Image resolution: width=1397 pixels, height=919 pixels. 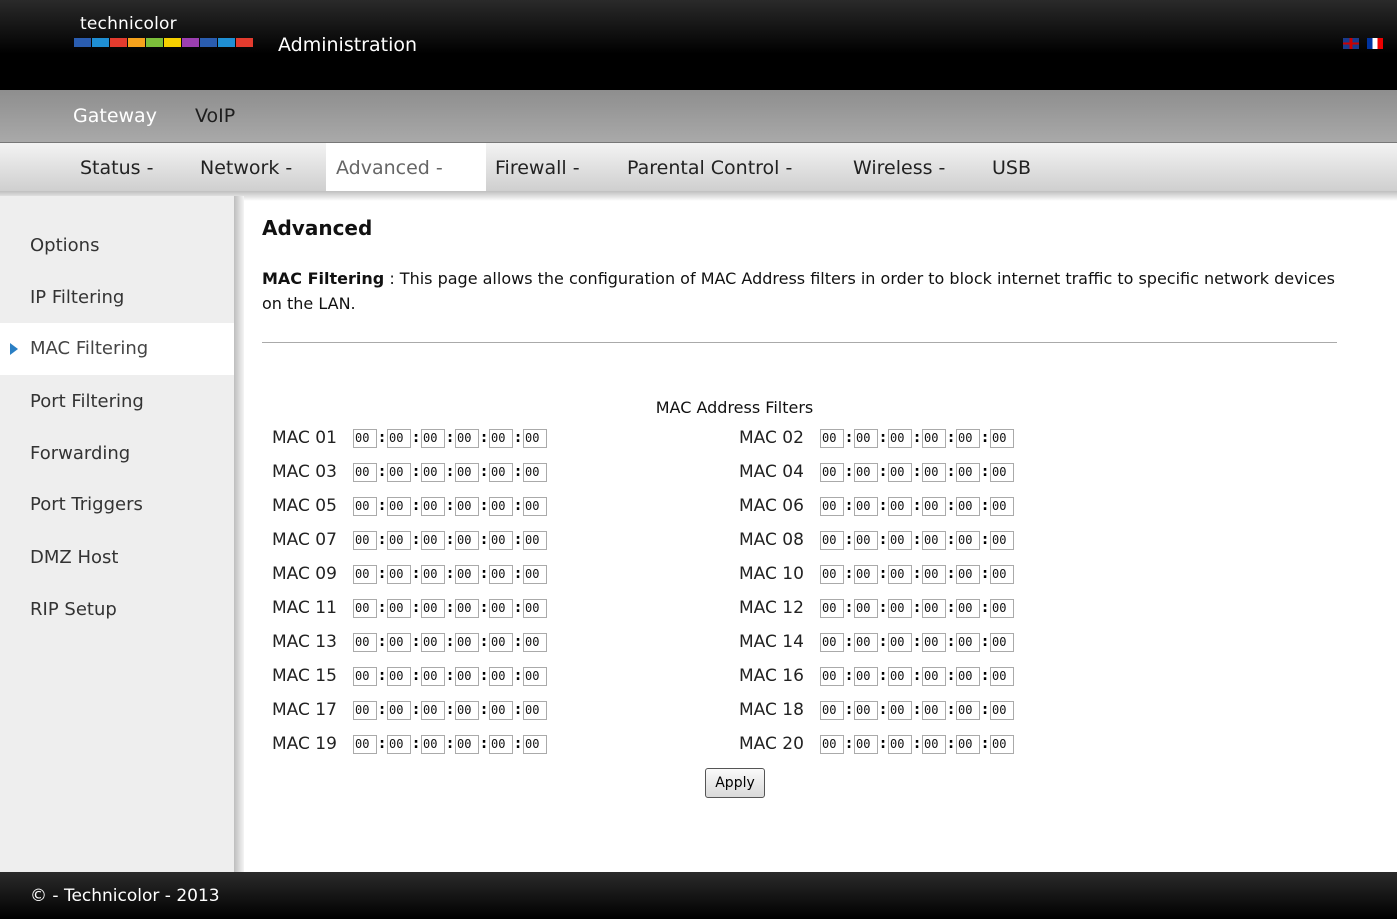 What do you see at coordinates (117, 454) in the screenshot?
I see `sidebar-item-forwarding: Forwarding` at bounding box center [117, 454].